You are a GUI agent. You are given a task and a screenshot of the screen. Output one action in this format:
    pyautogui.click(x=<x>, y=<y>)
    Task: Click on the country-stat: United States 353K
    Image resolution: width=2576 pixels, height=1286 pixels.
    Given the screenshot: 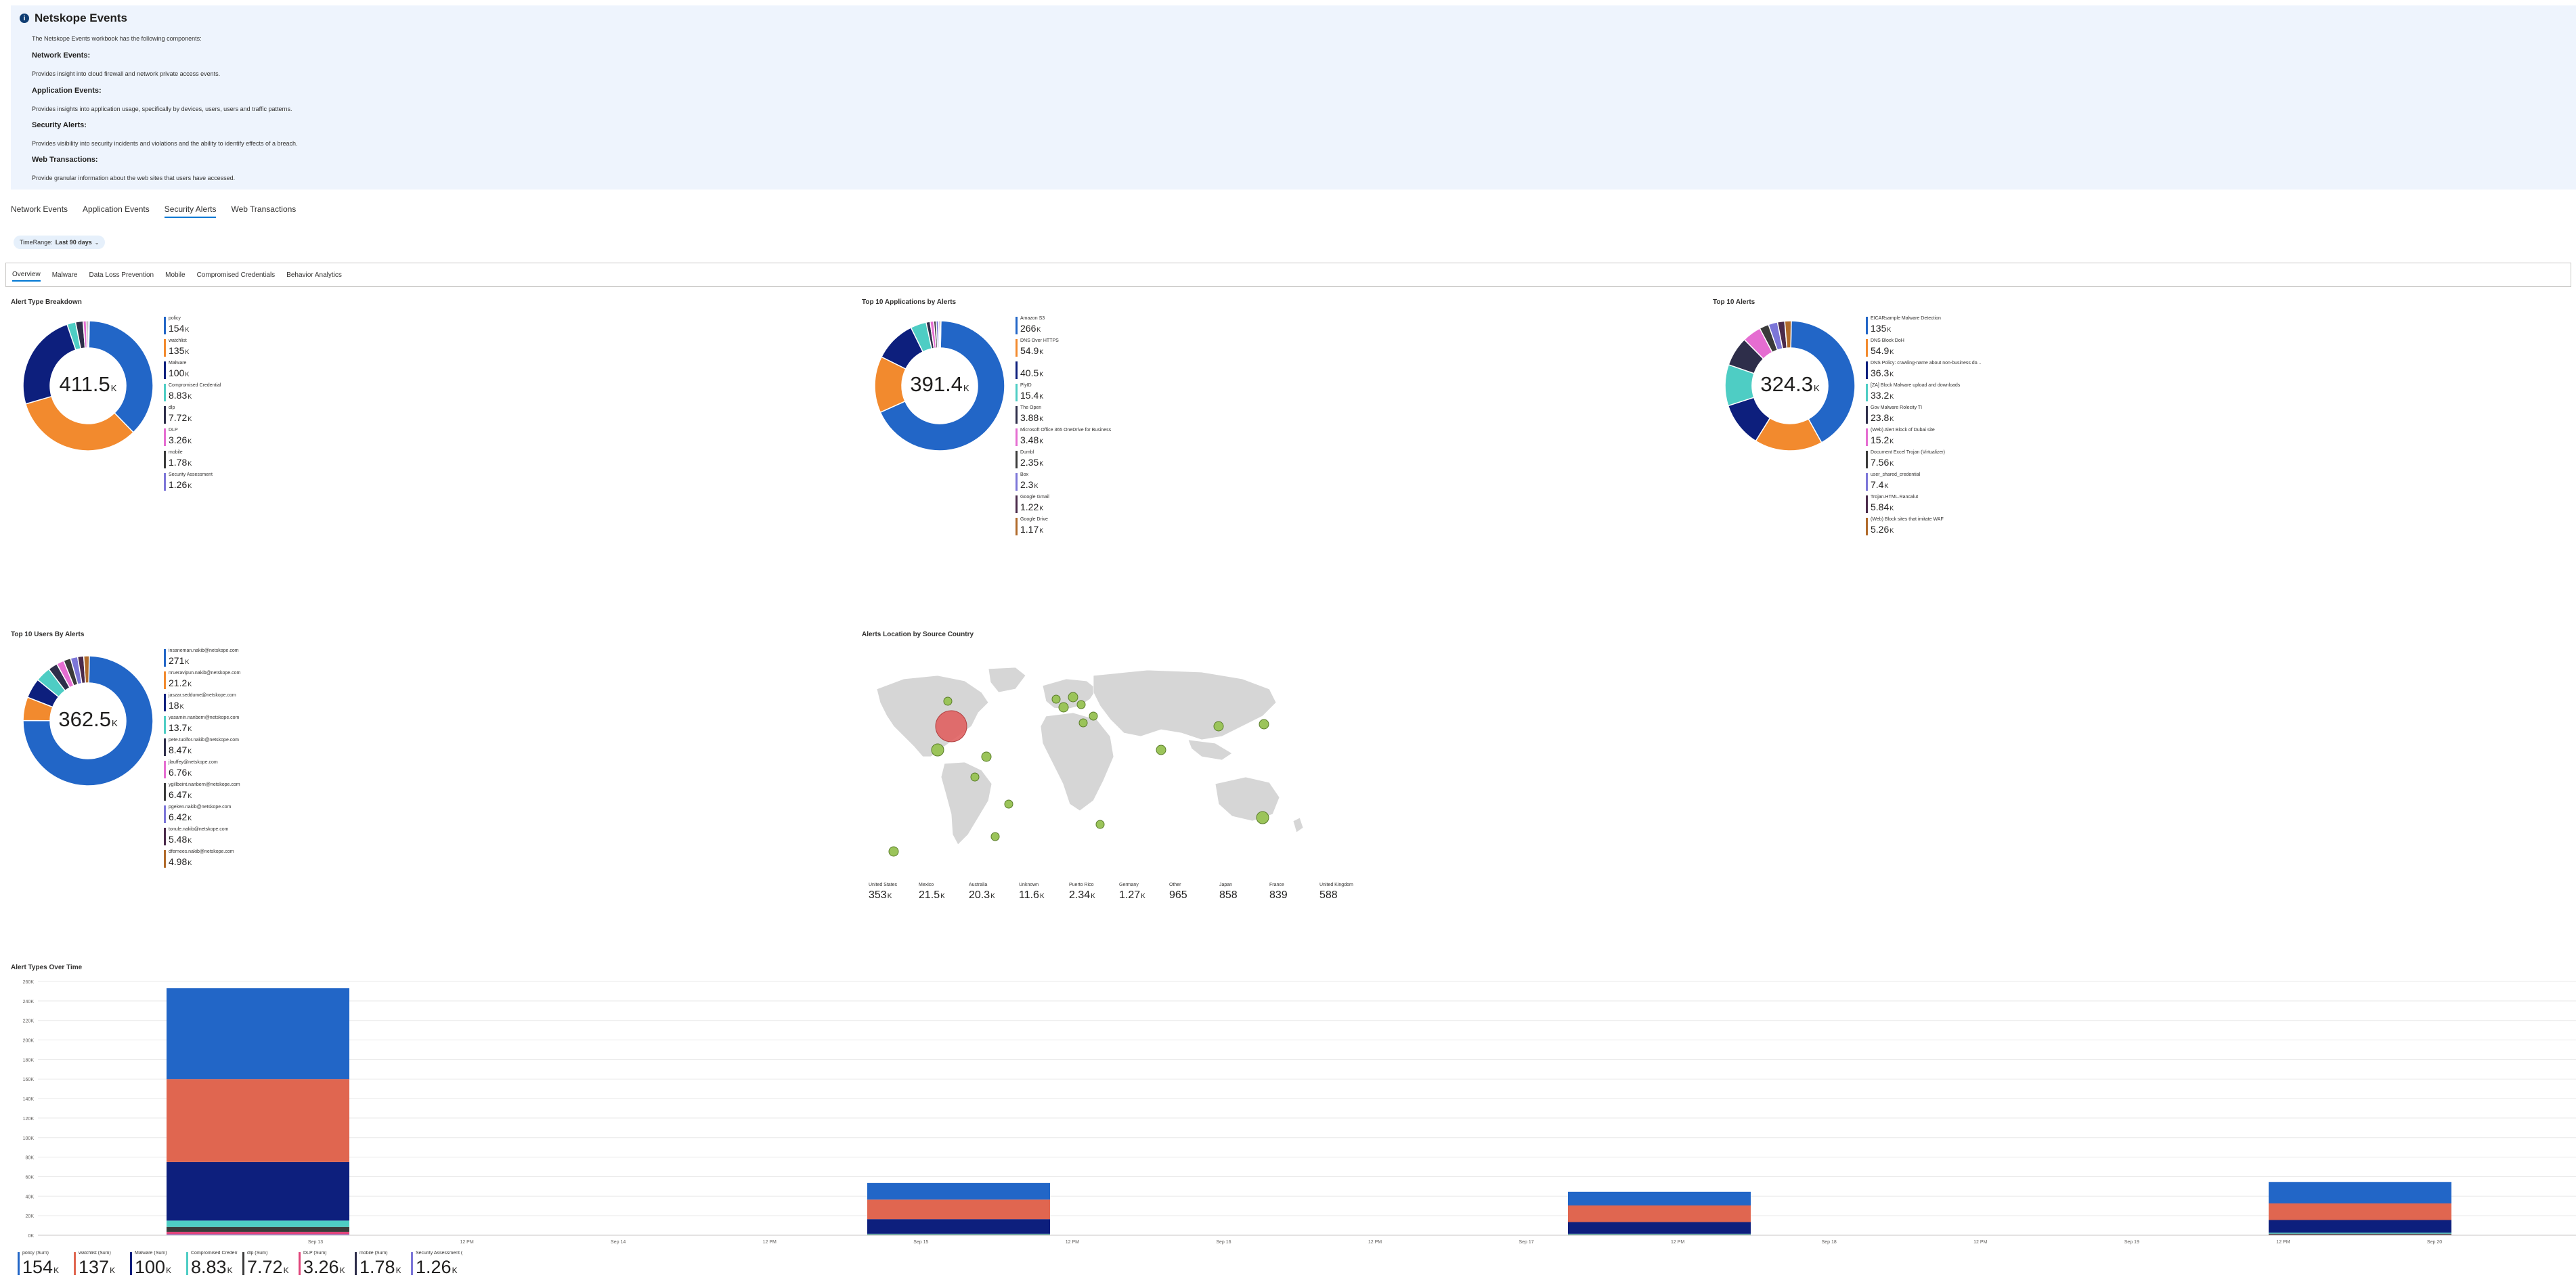 What is the action you would take?
    pyautogui.click(x=894, y=892)
    